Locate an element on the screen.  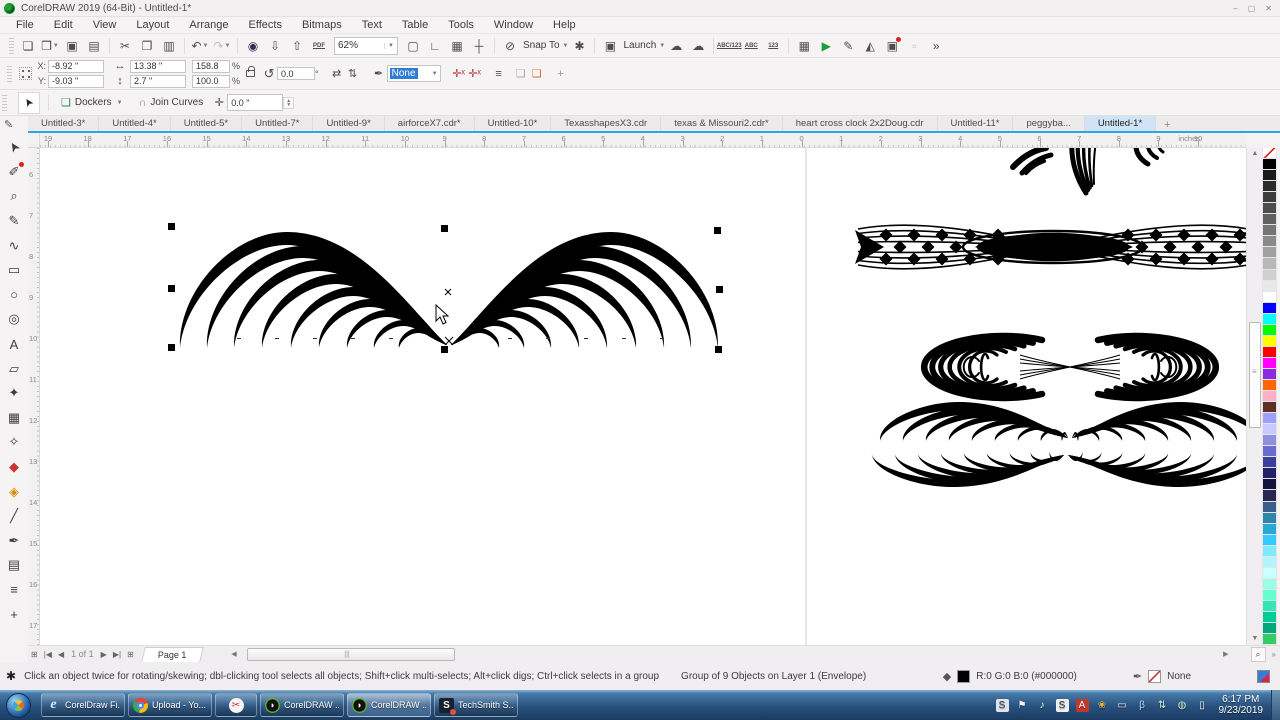
document-tab: Untitled-3* is located at coordinates (64, 123).